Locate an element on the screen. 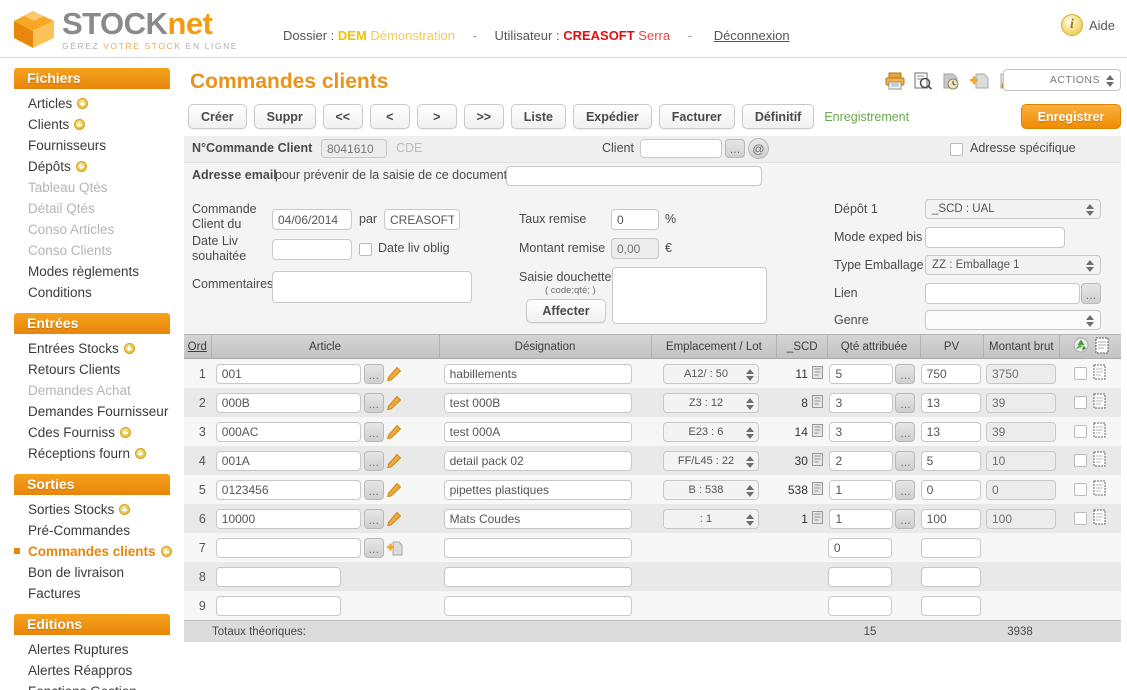 The image size is (1127, 690). last-button: >> is located at coordinates (483, 116).